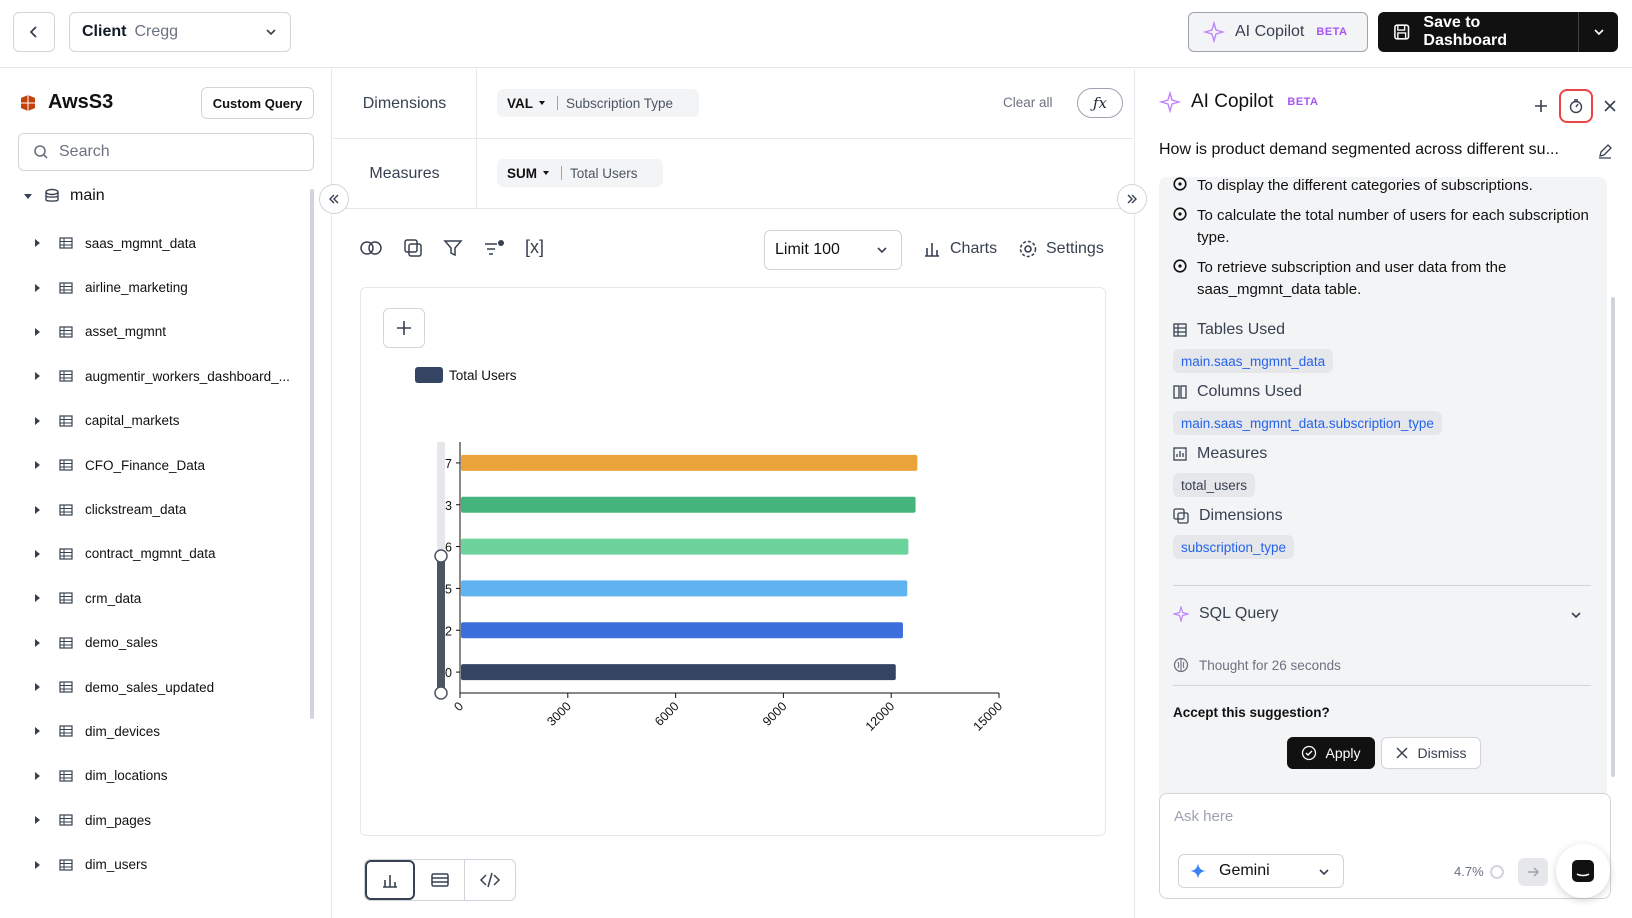  Describe the element at coordinates (104, 31) in the screenshot. I see `client-label: Client` at that location.